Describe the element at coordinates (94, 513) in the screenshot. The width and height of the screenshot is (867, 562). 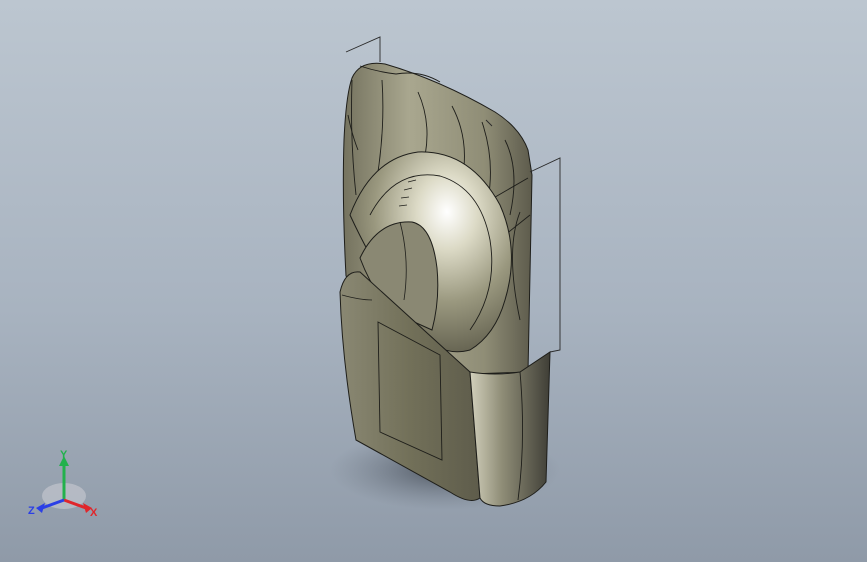
I see `x-axis-label: X` at that location.